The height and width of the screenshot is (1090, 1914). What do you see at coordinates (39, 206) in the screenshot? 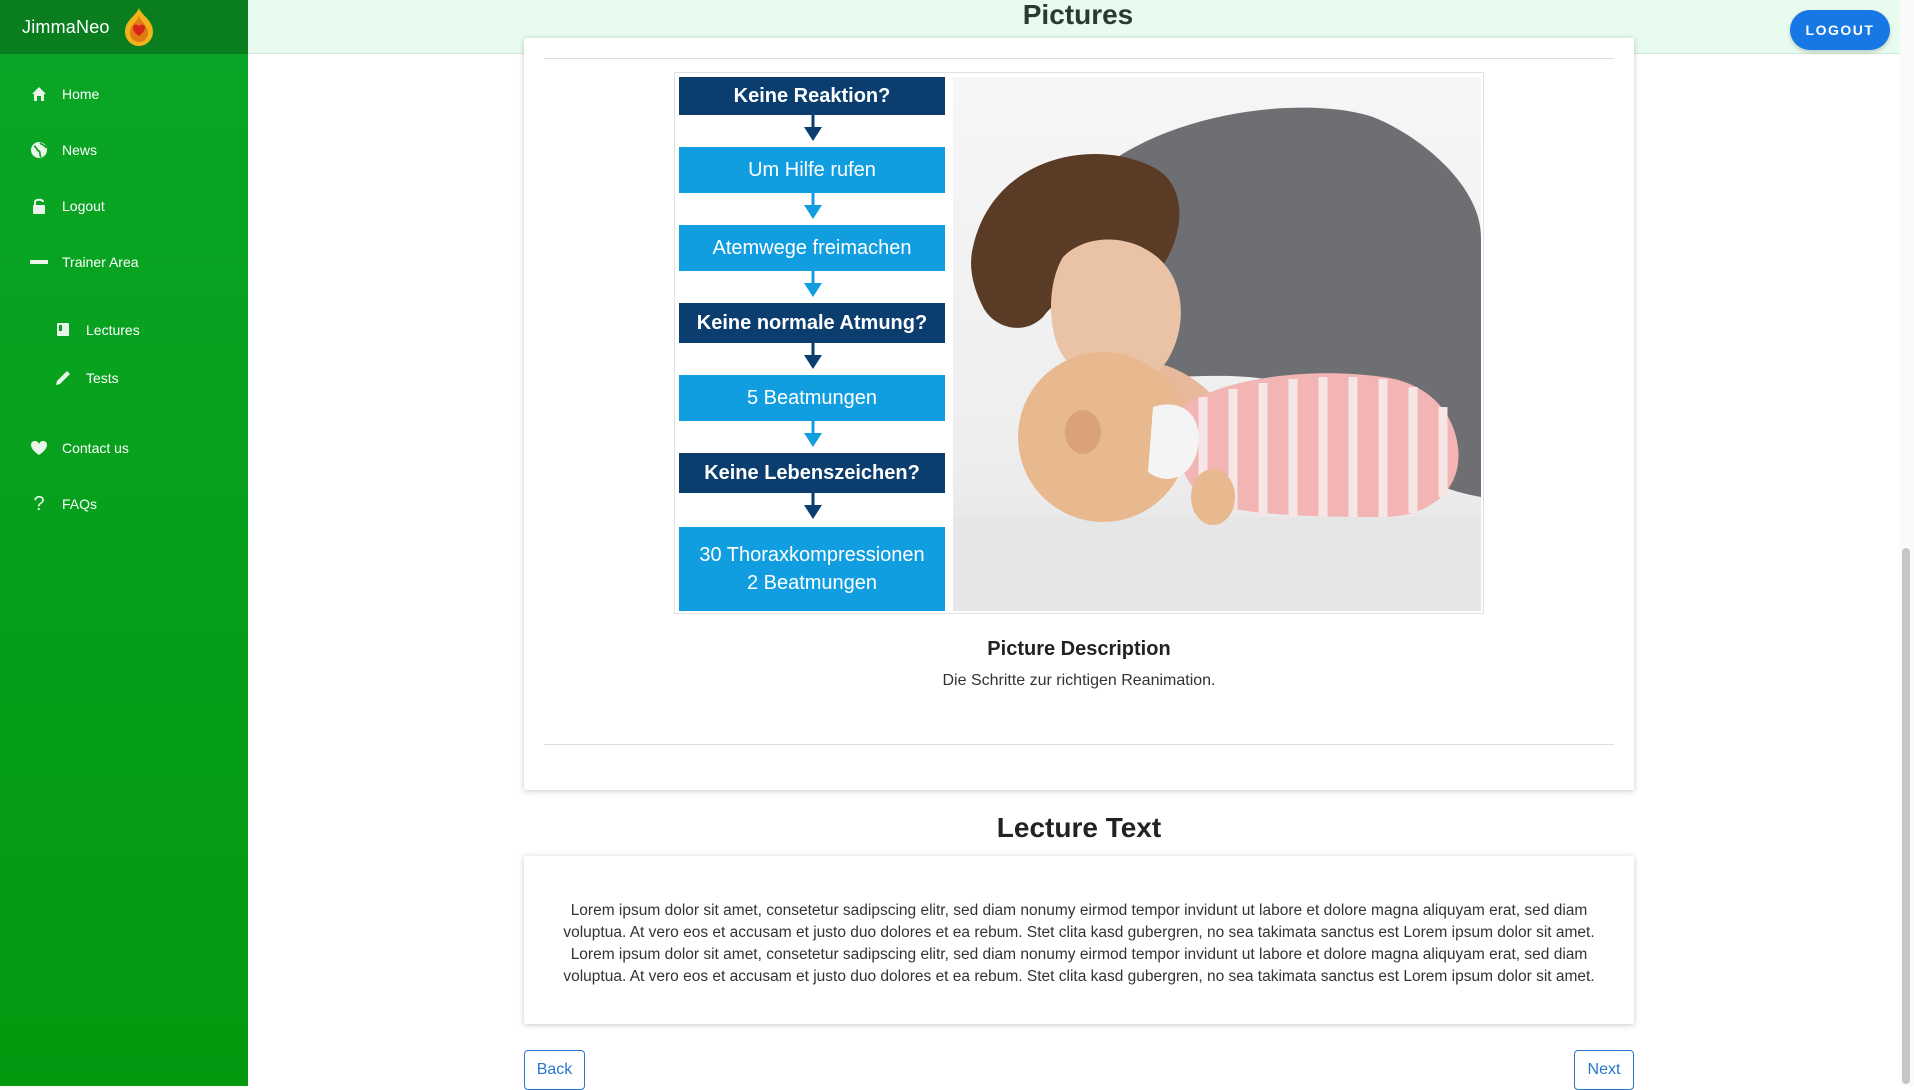
I see `lock-icon` at bounding box center [39, 206].